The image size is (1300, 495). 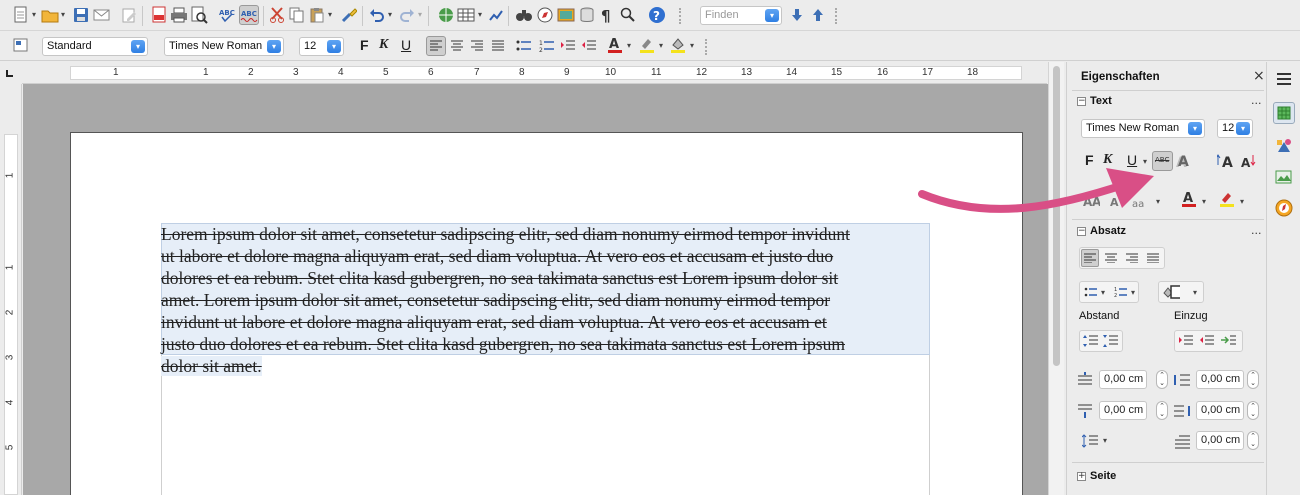 What do you see at coordinates (1259, 76) in the screenshot?
I see `close-icon: ×` at bounding box center [1259, 76].